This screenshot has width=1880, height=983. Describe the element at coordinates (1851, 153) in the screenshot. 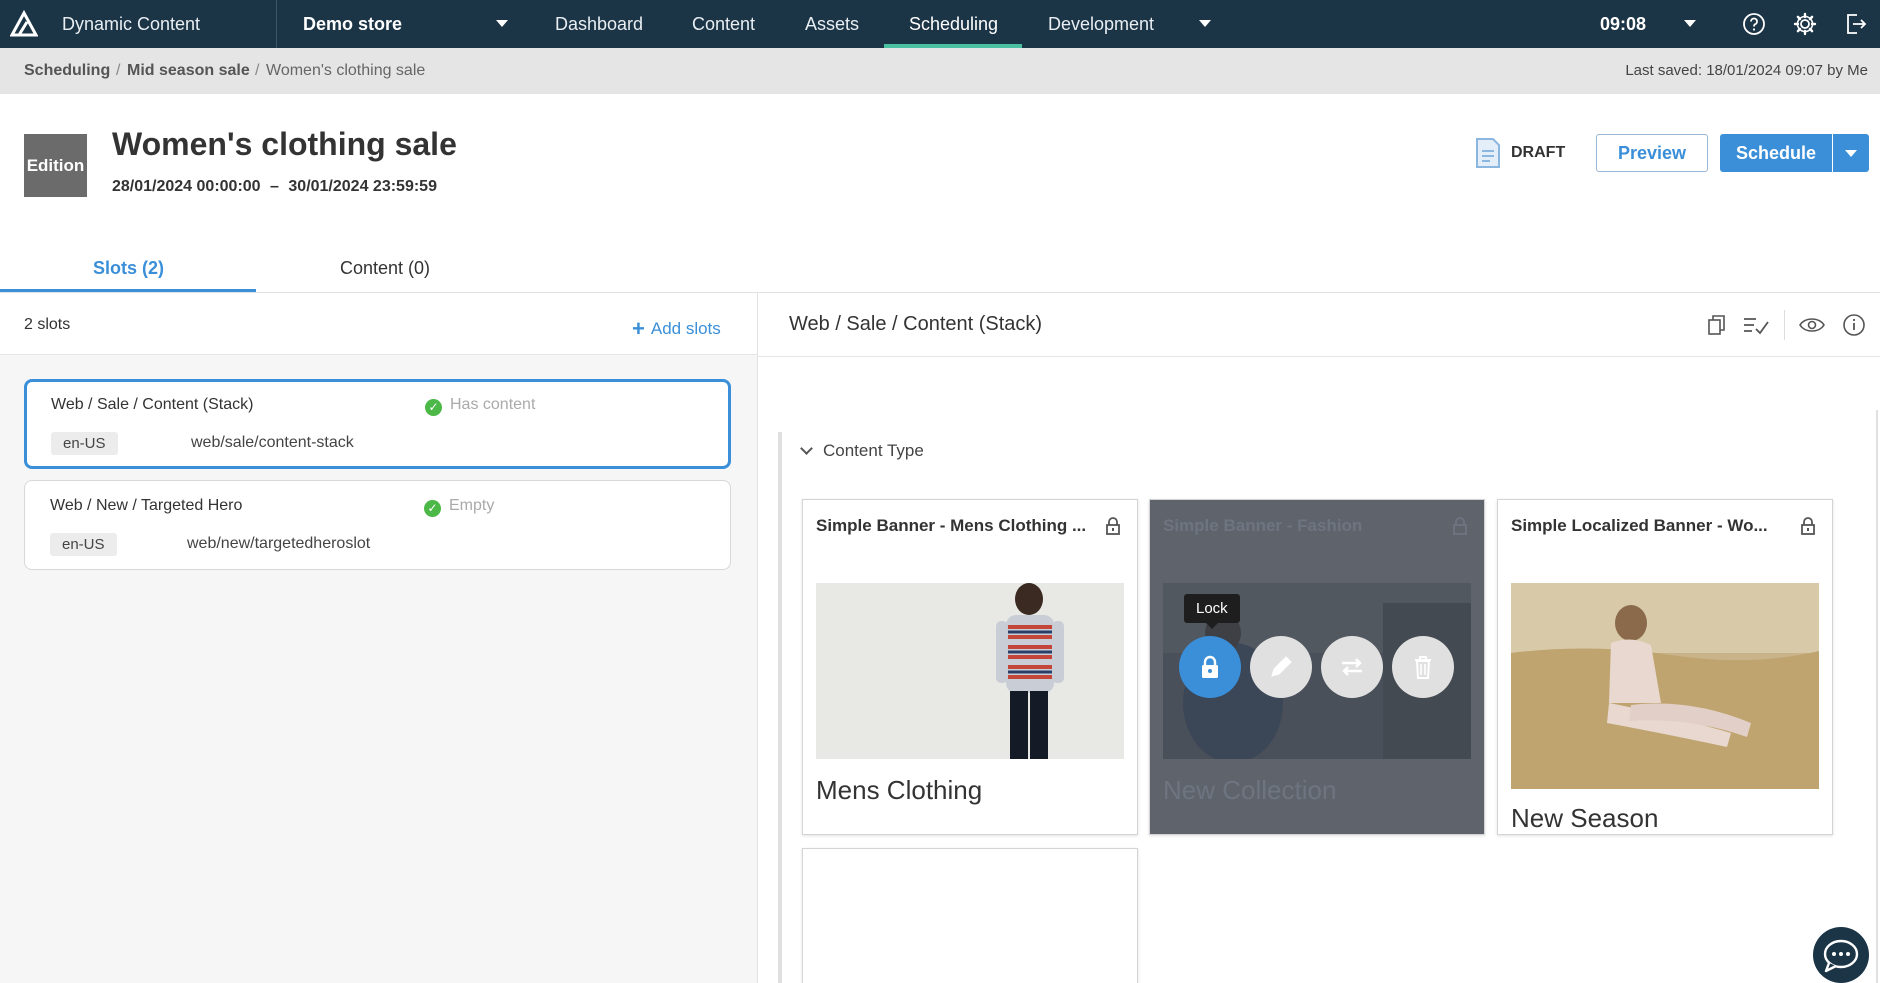

I see `schedule-options-button` at that location.